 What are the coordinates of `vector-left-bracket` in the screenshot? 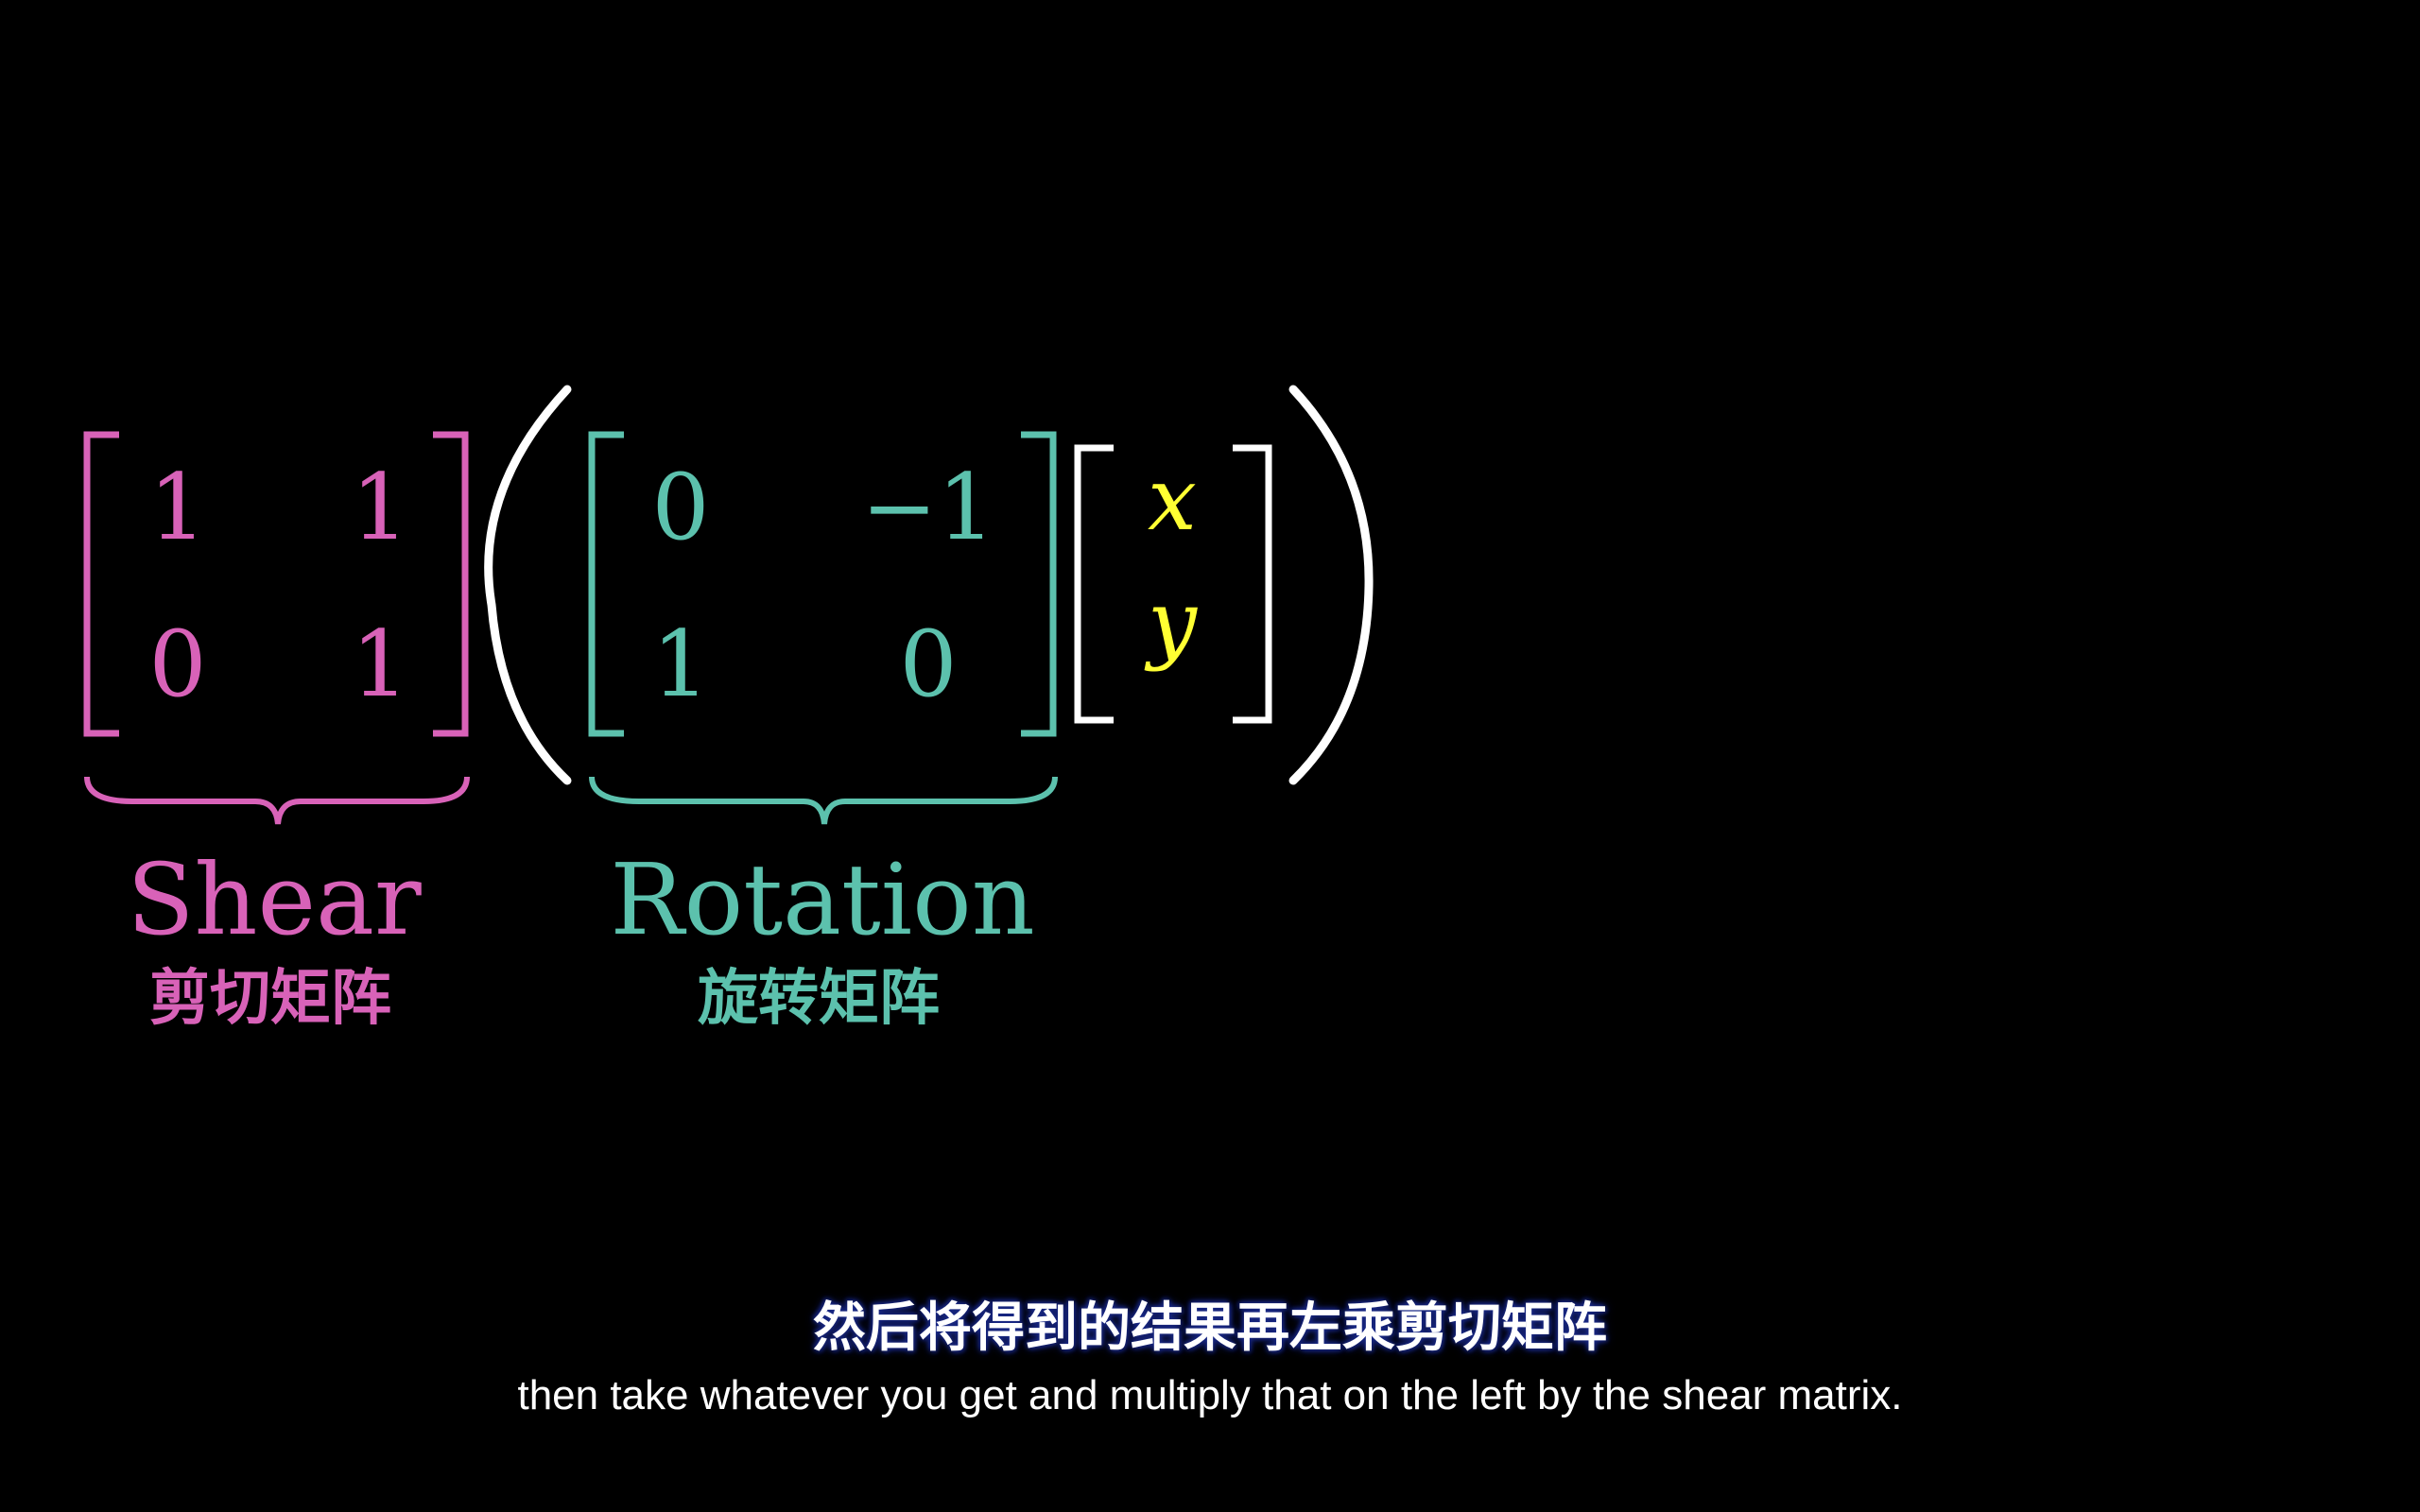 It's located at (1094, 584).